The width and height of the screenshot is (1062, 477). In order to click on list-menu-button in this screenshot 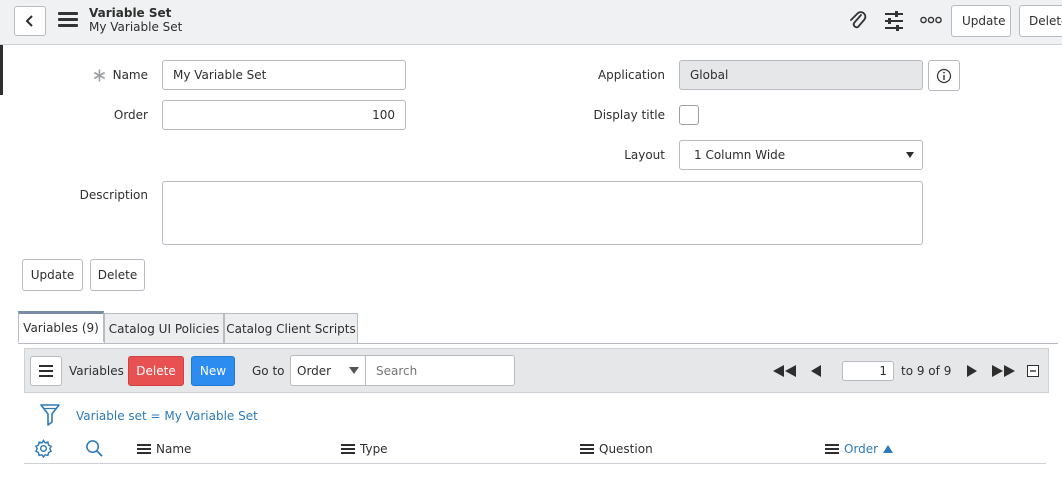, I will do `click(46, 371)`.